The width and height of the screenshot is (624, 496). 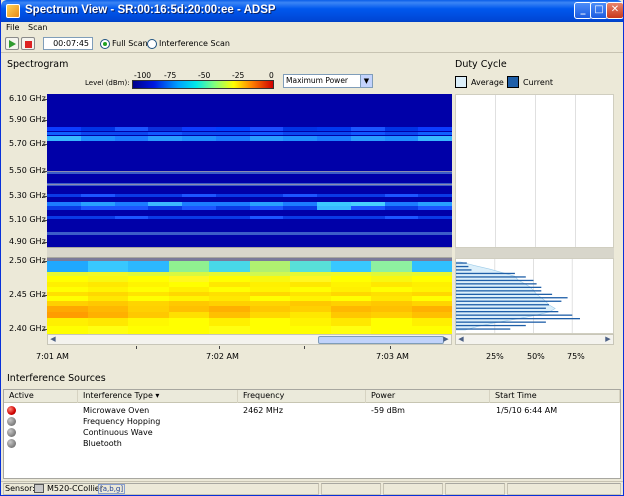 I want to click on menu-scan: Scan, so click(x=37, y=27).